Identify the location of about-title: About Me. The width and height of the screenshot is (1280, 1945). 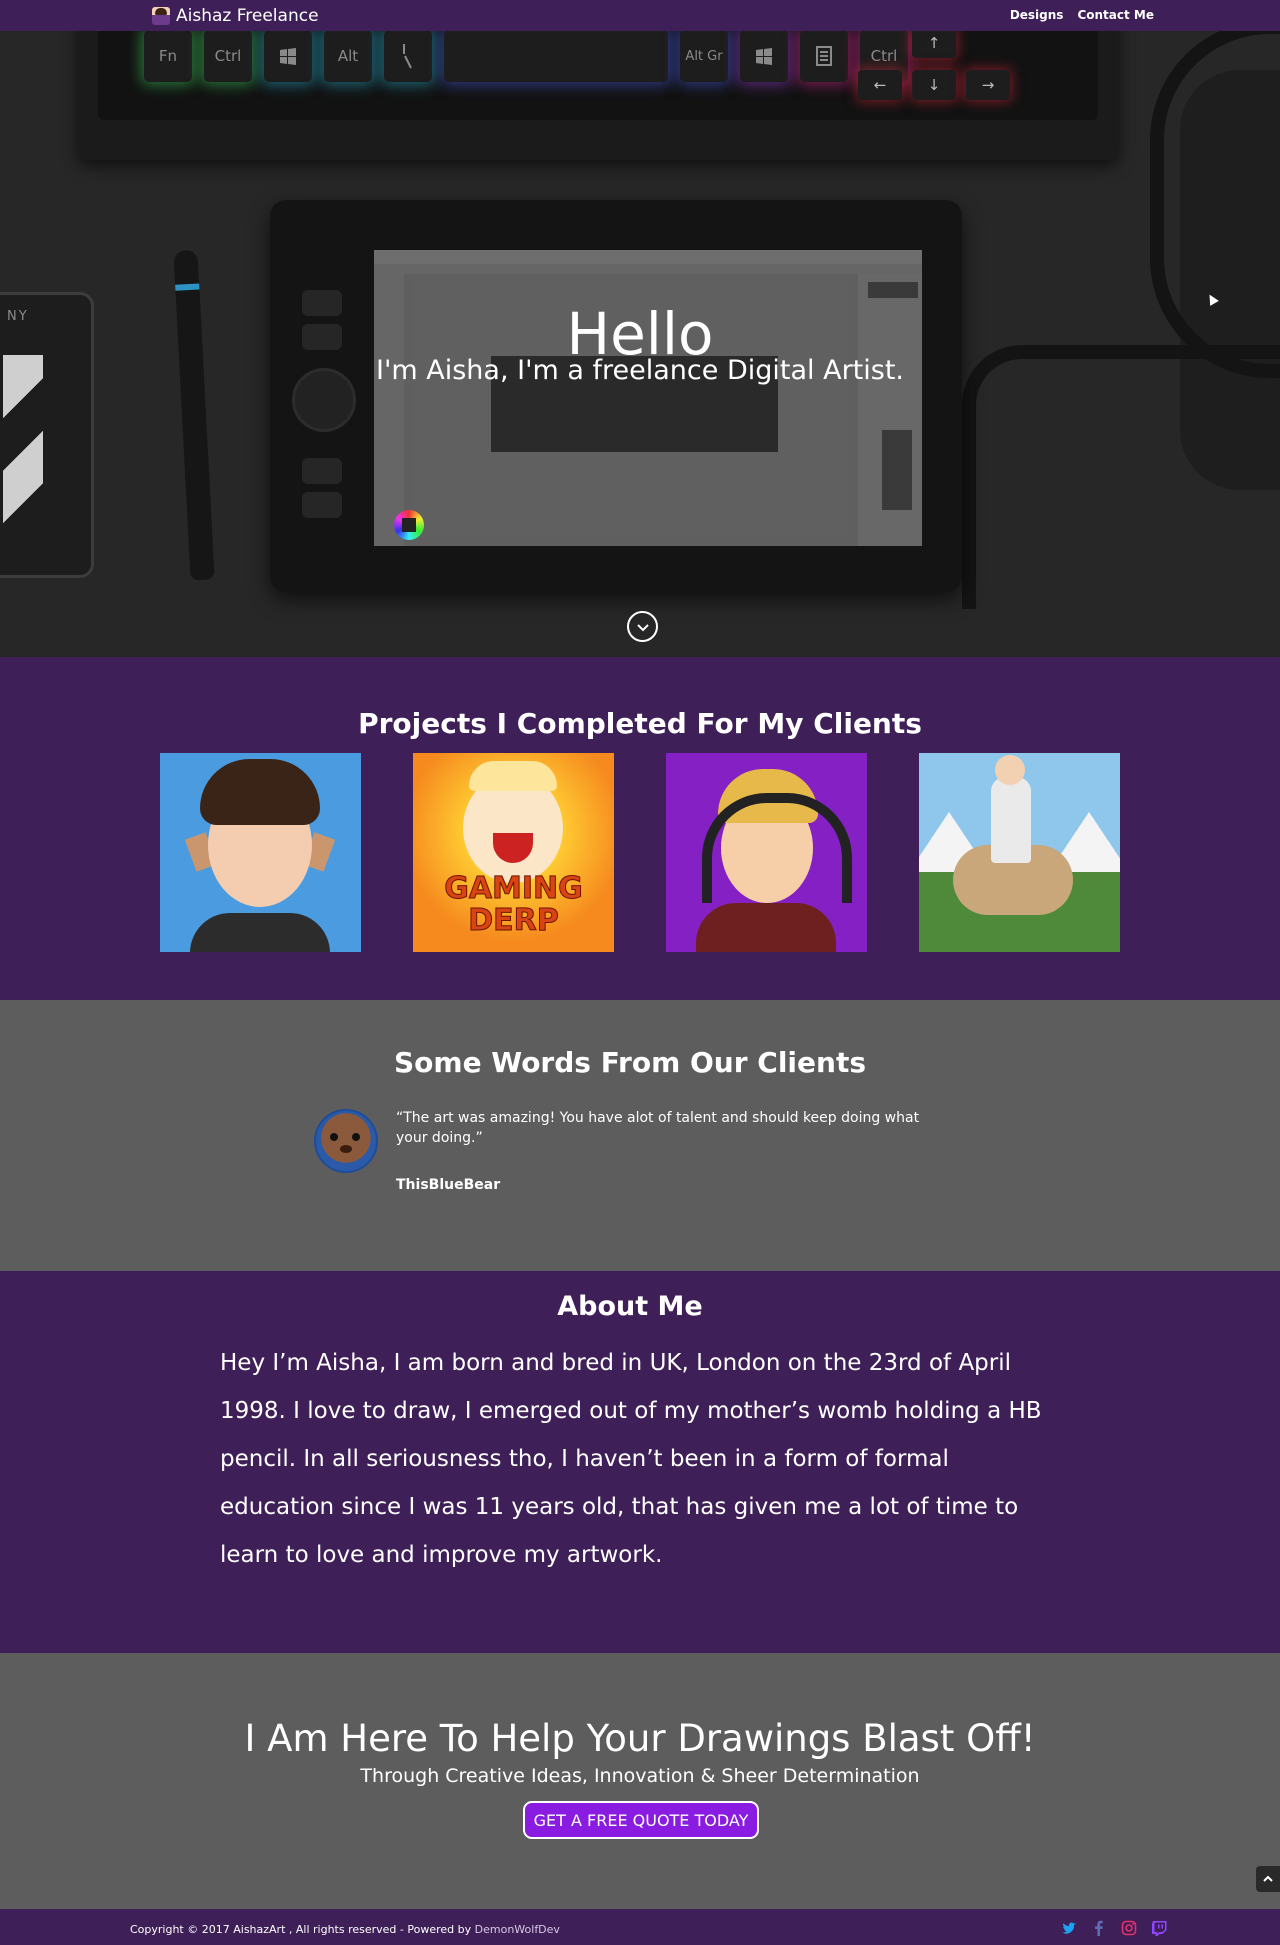
(630, 1306).